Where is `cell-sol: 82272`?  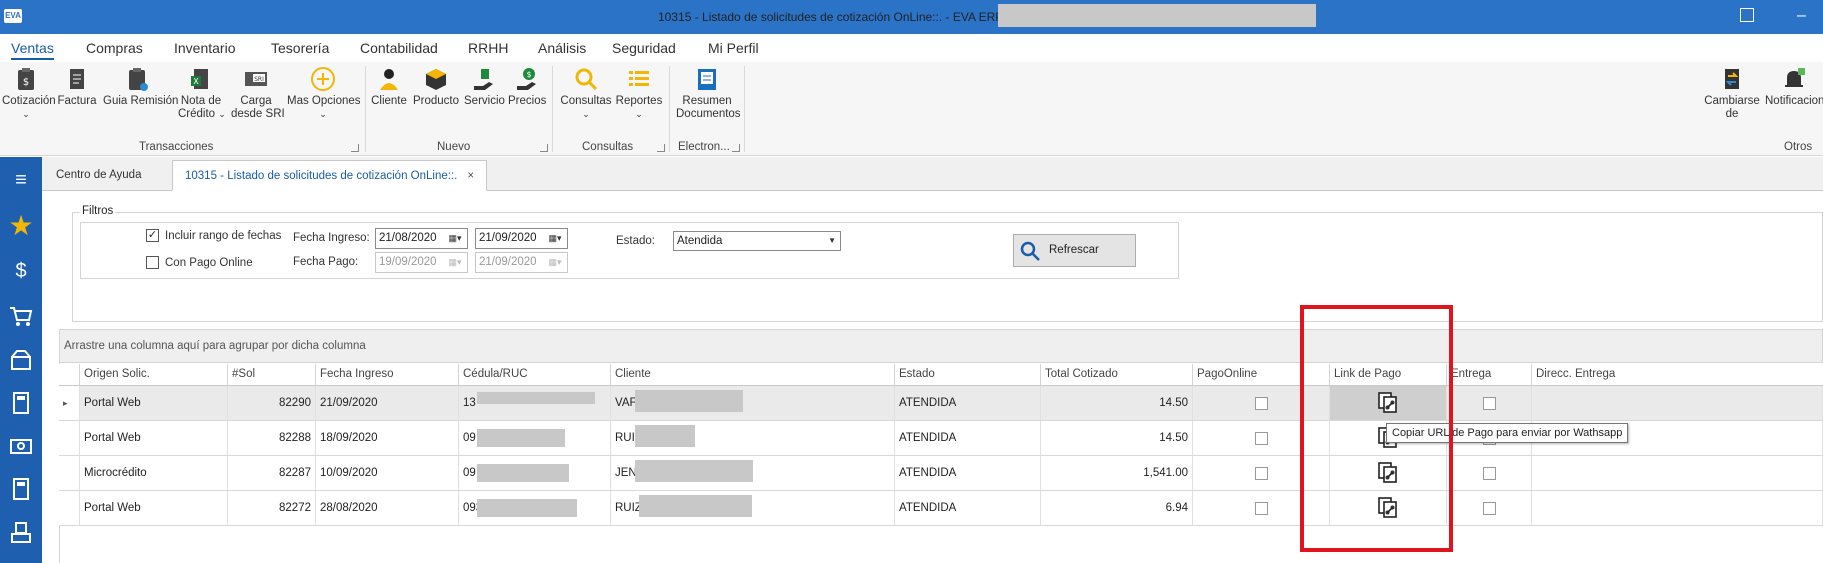
cell-sol: 82272 is located at coordinates (272, 508).